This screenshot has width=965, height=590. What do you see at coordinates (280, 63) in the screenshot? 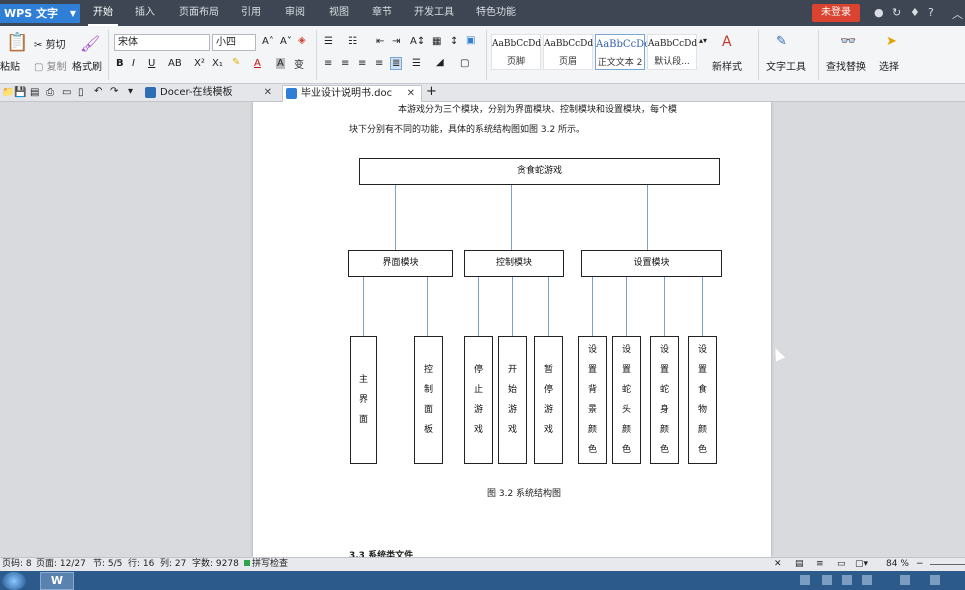
I see `char-shading-button: A` at bounding box center [280, 63].